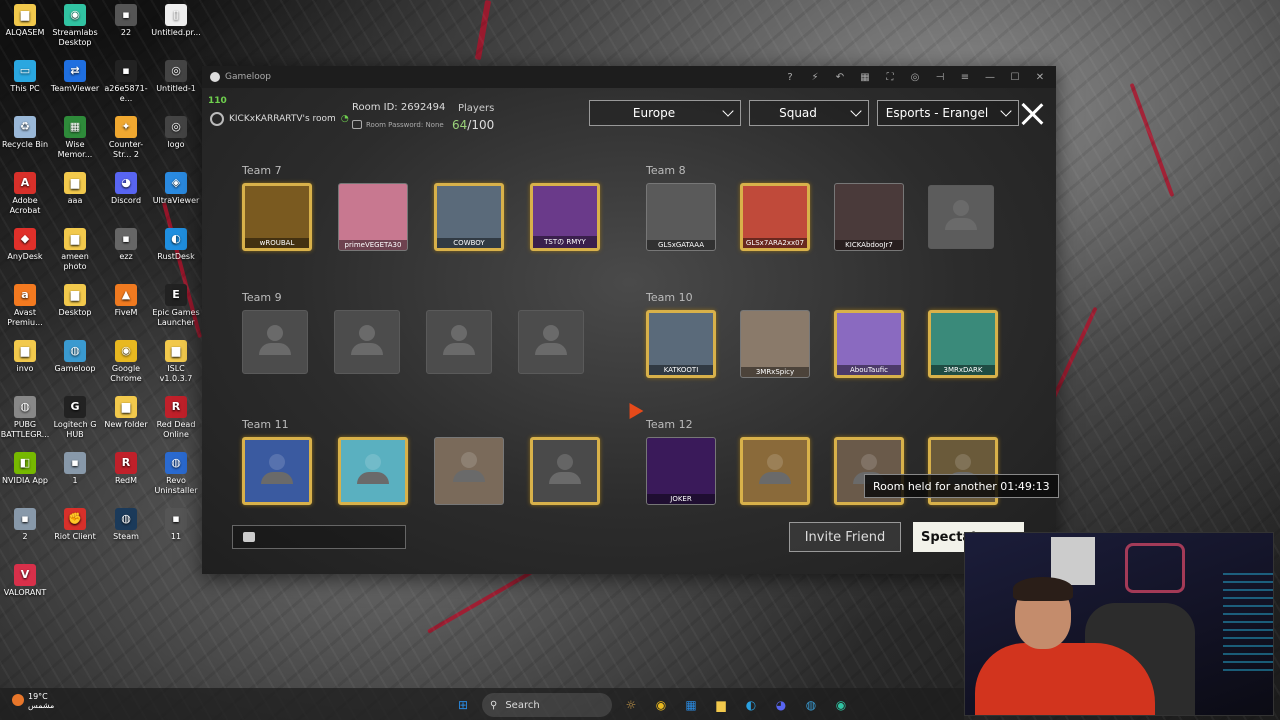 The width and height of the screenshot is (1280, 720). I want to click on desktop-icon: ▆ New folder, so click(126, 413).